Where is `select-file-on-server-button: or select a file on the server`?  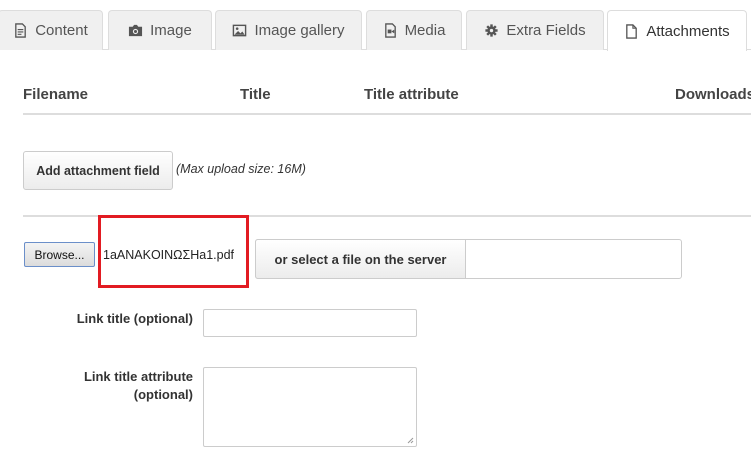 select-file-on-server-button: or select a file on the server is located at coordinates (360, 259).